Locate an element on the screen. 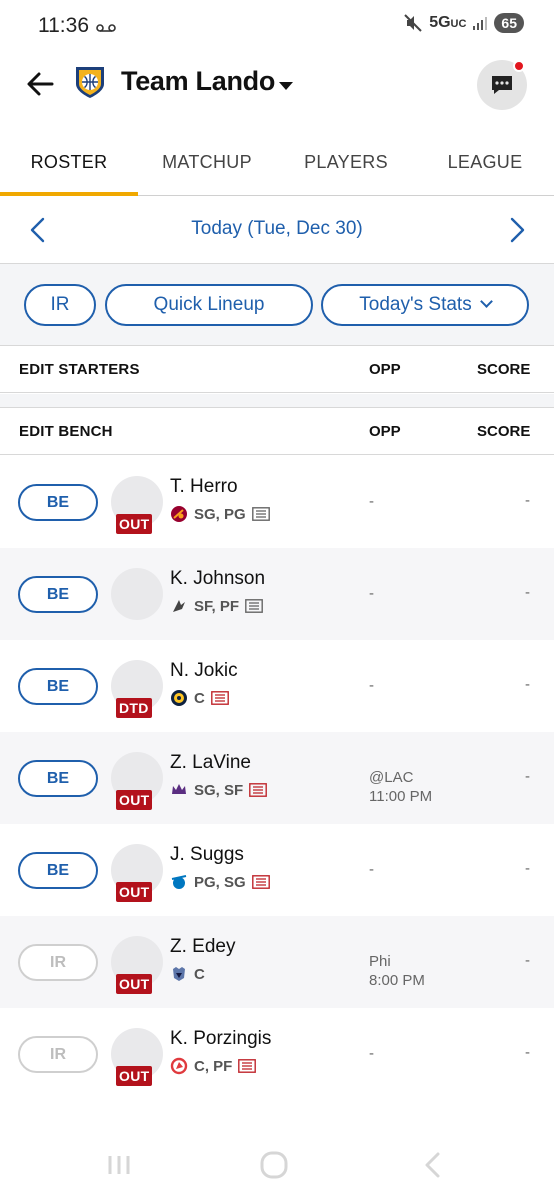  nuggets-logo-icon is located at coordinates (179, 698).